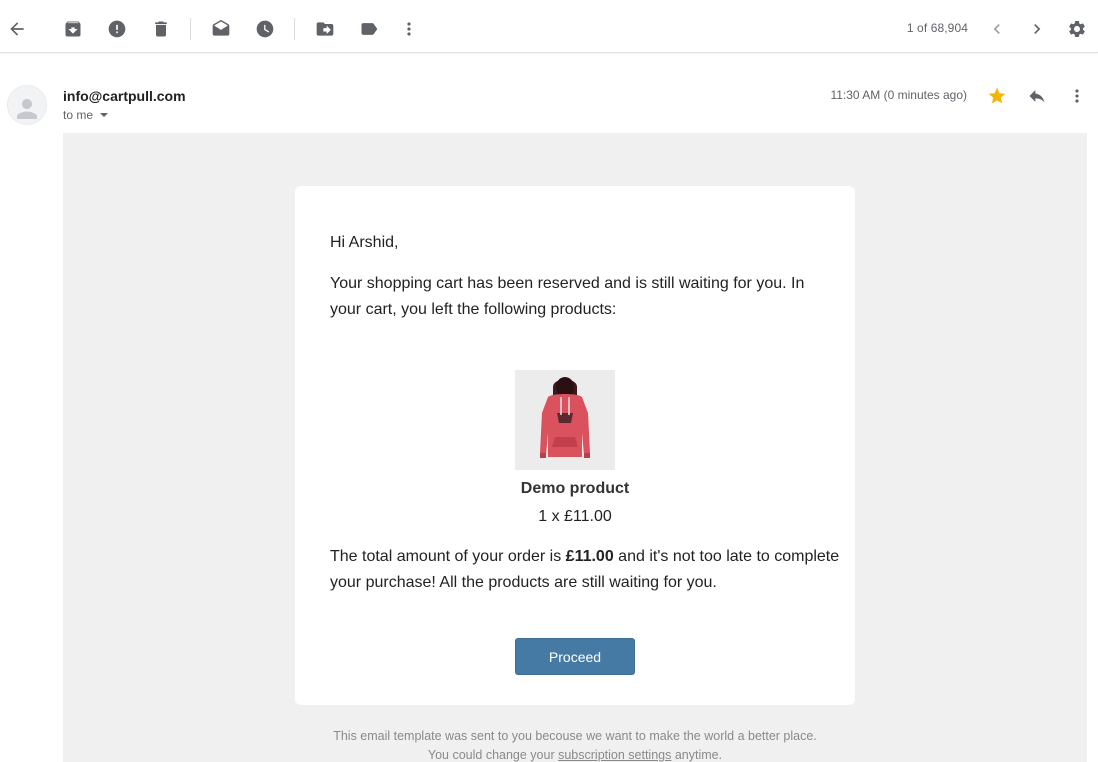 The height and width of the screenshot is (762, 1098). I want to click on recipient-label: to me, so click(78, 115).